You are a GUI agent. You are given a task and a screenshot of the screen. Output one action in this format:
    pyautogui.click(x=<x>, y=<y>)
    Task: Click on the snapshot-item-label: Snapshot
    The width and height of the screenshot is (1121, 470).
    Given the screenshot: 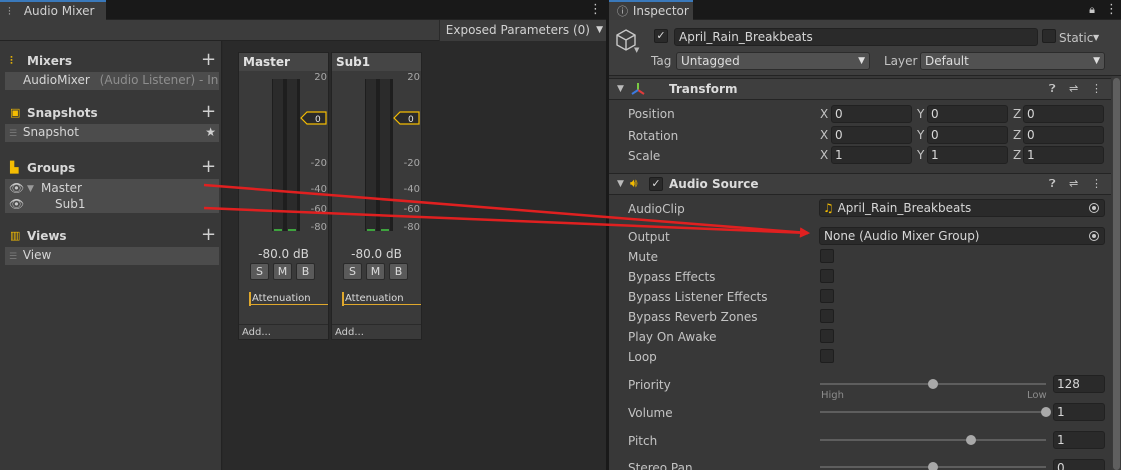 What is the action you would take?
    pyautogui.click(x=50, y=132)
    